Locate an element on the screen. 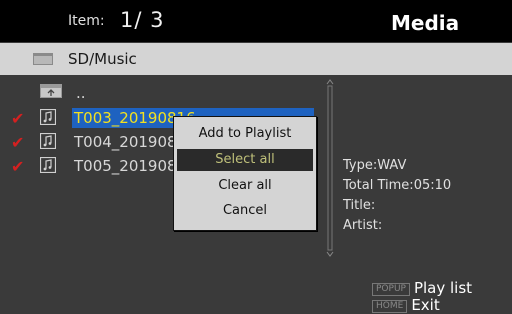  top-bar: Item: 1/ 3 Media is located at coordinates (256, 21).